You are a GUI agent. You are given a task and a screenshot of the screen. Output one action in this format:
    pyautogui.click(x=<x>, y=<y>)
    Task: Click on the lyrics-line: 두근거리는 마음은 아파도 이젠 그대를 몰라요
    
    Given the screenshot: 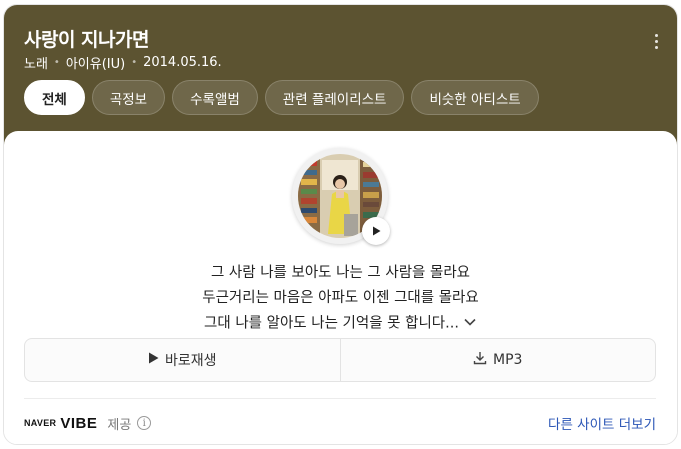 What is the action you would take?
    pyautogui.click(x=340, y=298)
    